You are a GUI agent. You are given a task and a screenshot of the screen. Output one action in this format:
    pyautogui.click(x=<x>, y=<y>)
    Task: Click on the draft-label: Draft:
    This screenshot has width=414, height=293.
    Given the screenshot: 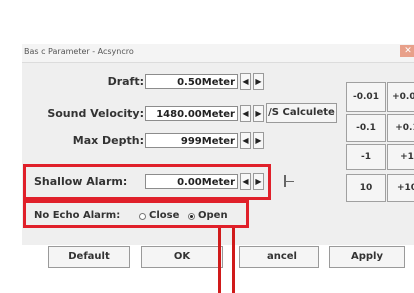 What is the action you would take?
    pyautogui.click(x=125, y=81)
    